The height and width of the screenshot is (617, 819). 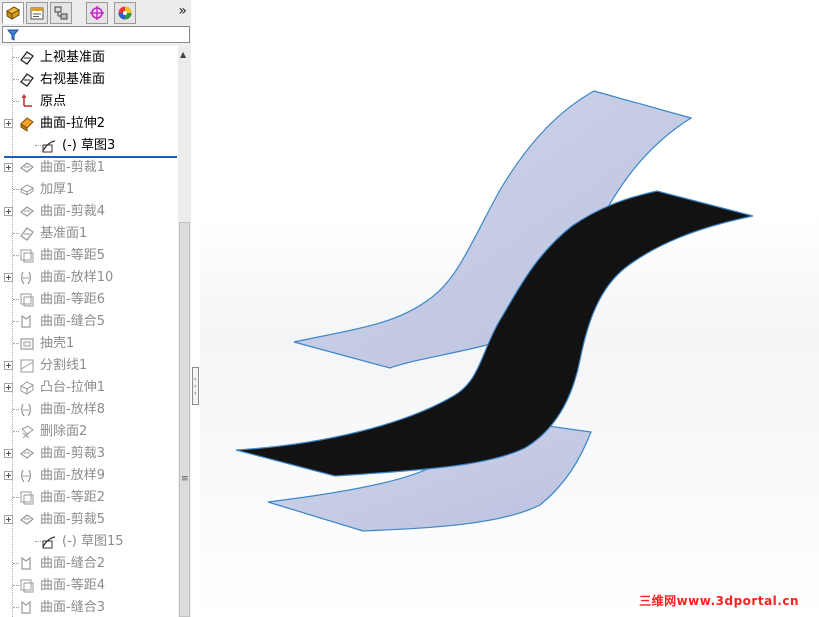 What do you see at coordinates (184, 419) in the screenshot?
I see `scrollbar-thumb` at bounding box center [184, 419].